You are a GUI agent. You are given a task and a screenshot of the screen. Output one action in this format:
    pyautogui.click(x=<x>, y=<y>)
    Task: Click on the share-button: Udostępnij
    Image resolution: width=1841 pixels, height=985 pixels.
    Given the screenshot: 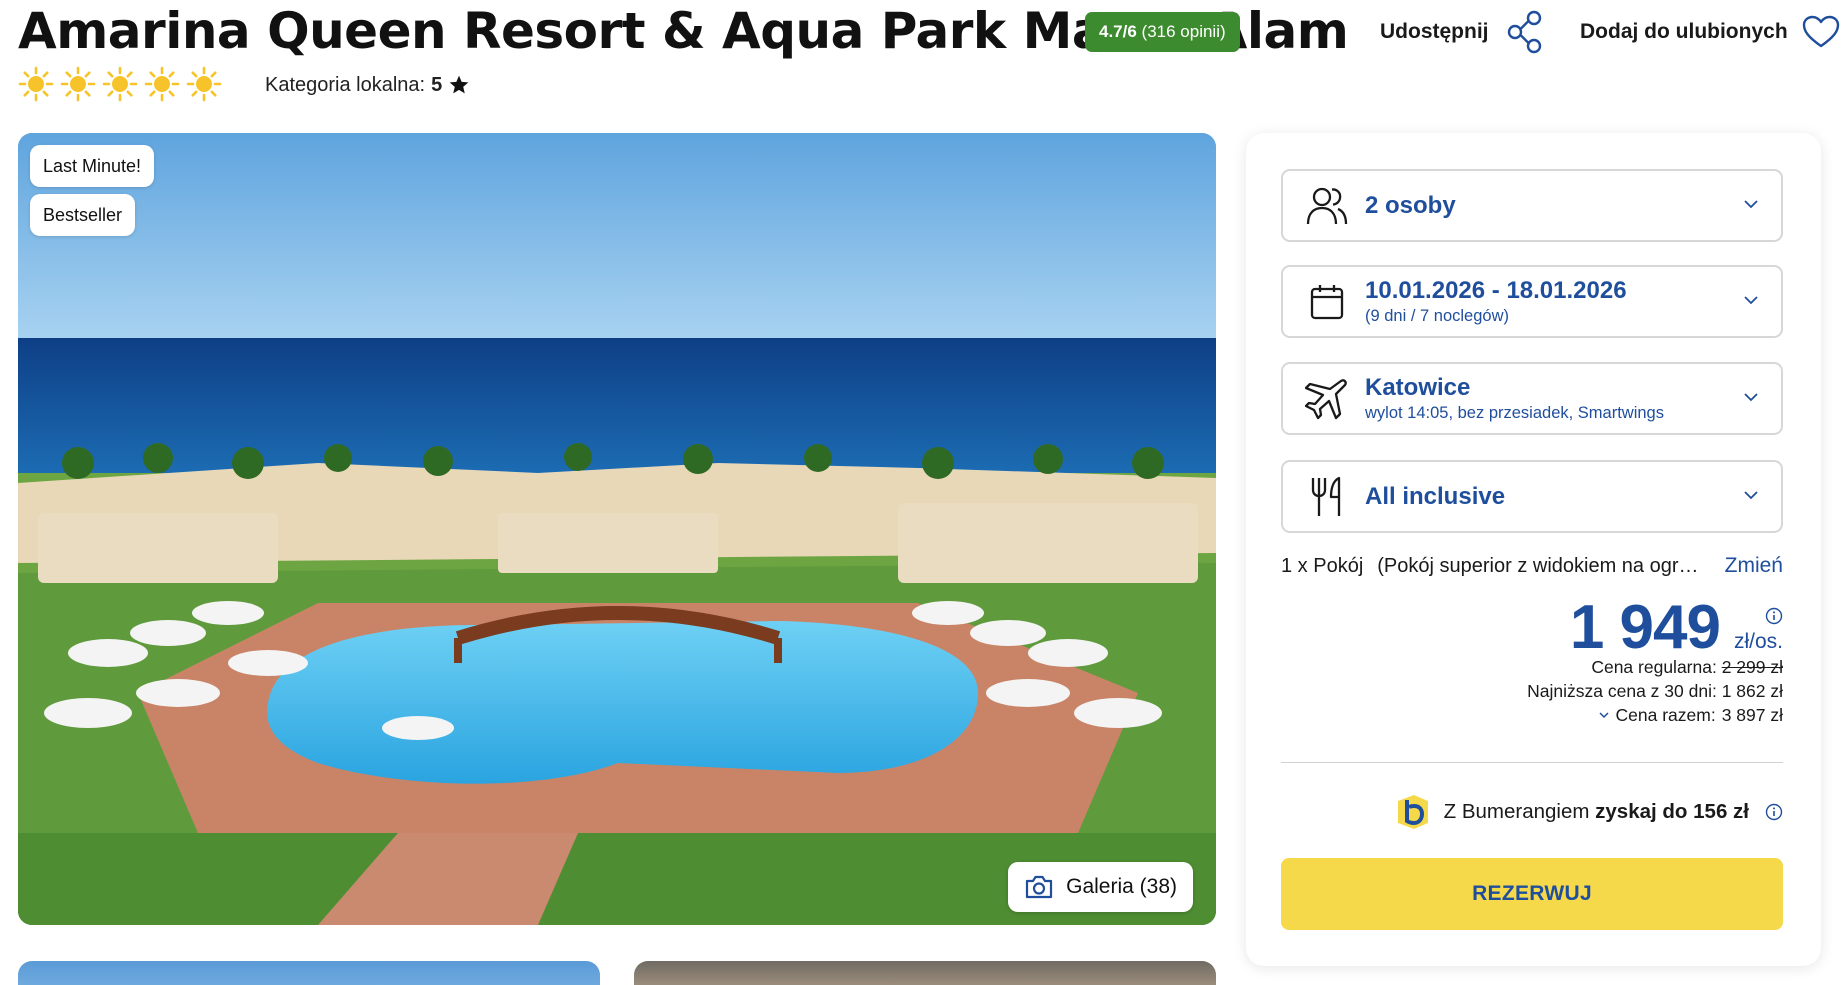 What is the action you would take?
    pyautogui.click(x=1462, y=32)
    